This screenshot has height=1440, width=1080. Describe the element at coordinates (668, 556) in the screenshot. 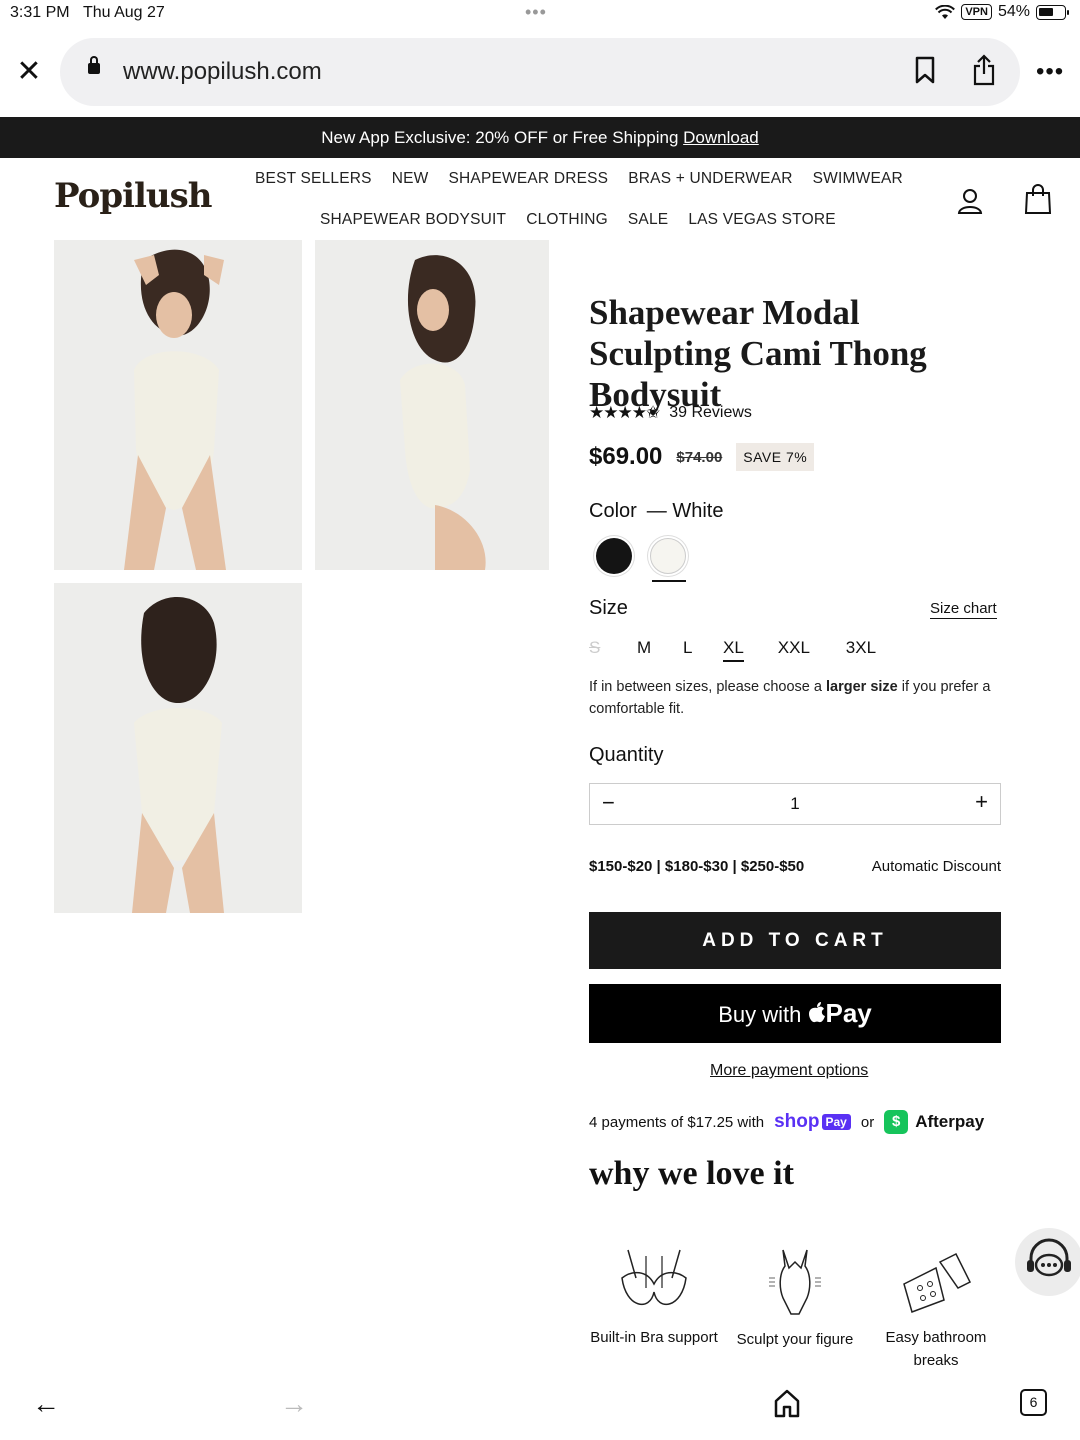

I see `color-swatch-white` at that location.